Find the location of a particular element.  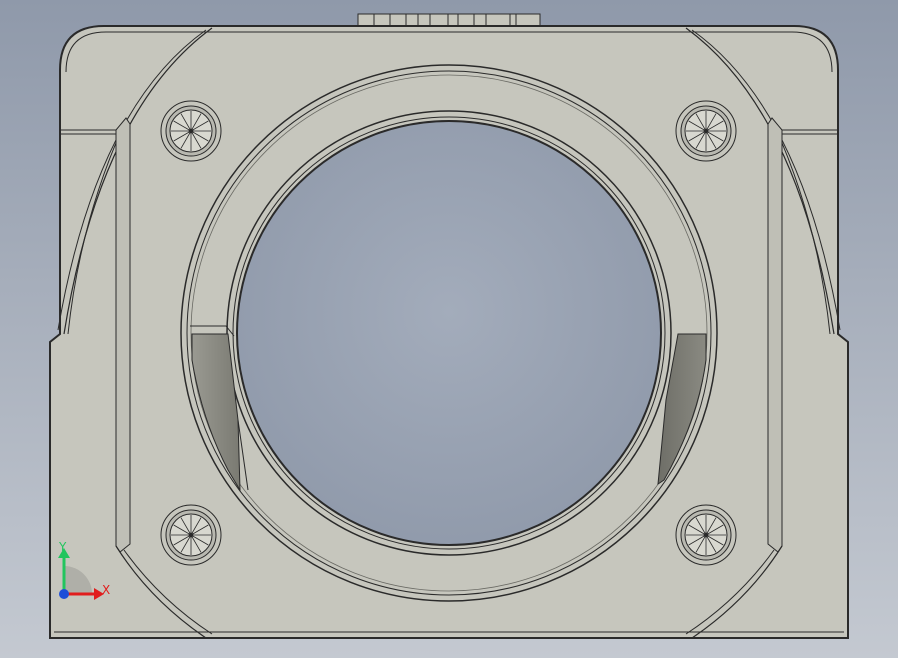

x-axis-label: X is located at coordinates (106, 590).